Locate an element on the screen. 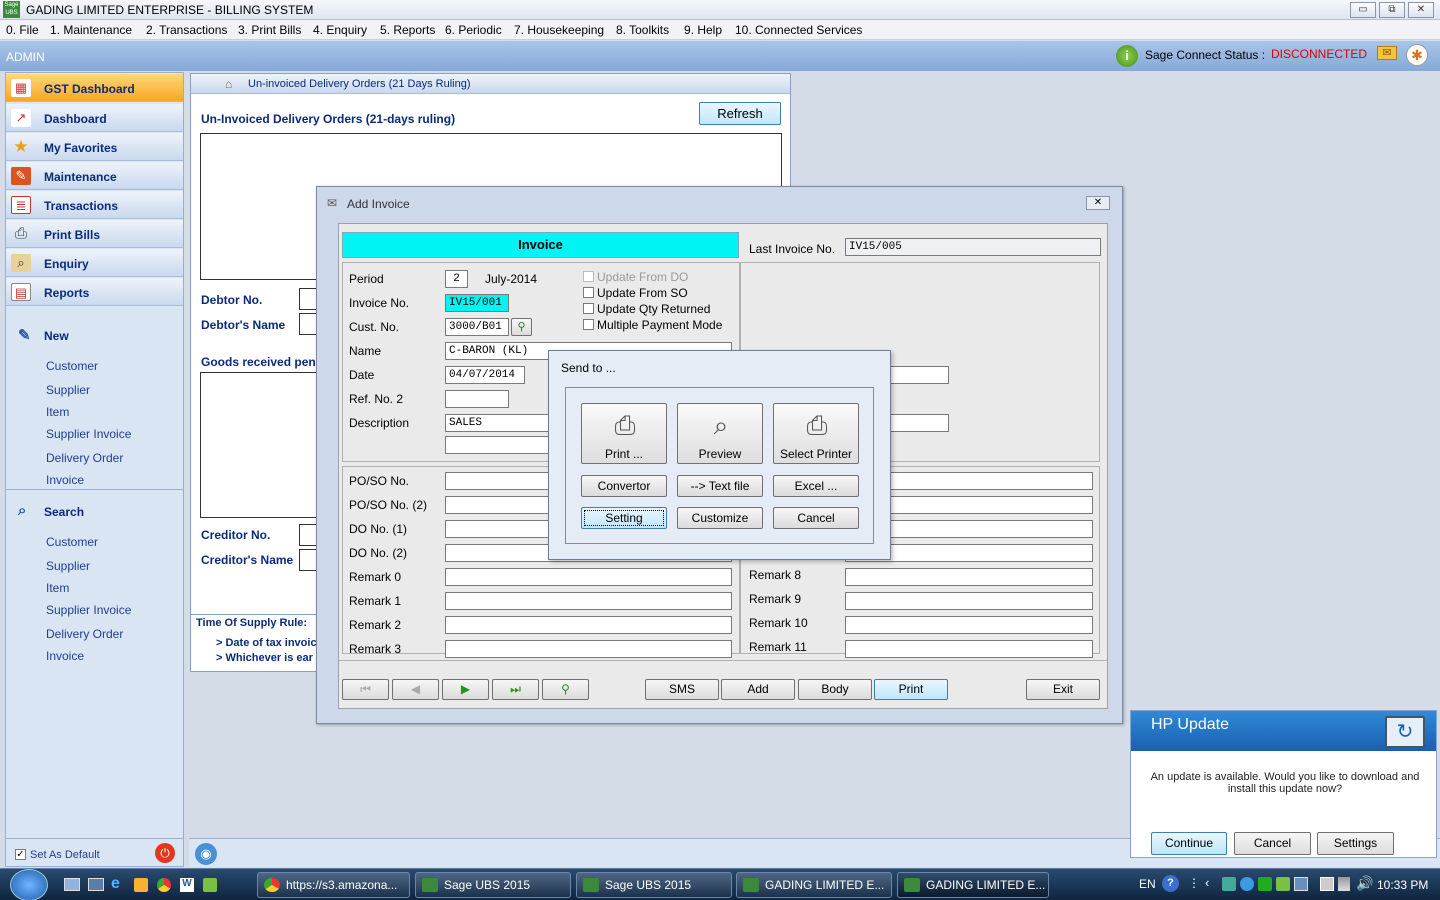  menu-maintenance: 1. Maintenance is located at coordinates (91, 30).